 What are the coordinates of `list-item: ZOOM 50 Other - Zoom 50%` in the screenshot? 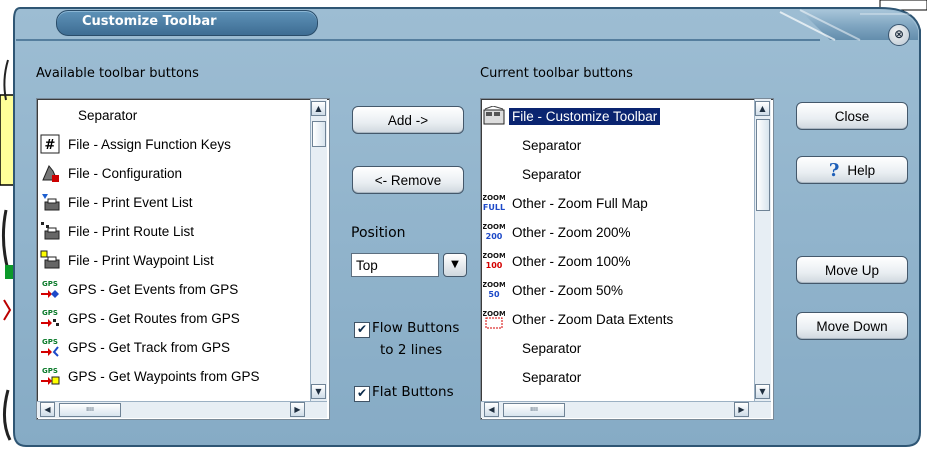 It's located at (554, 290).